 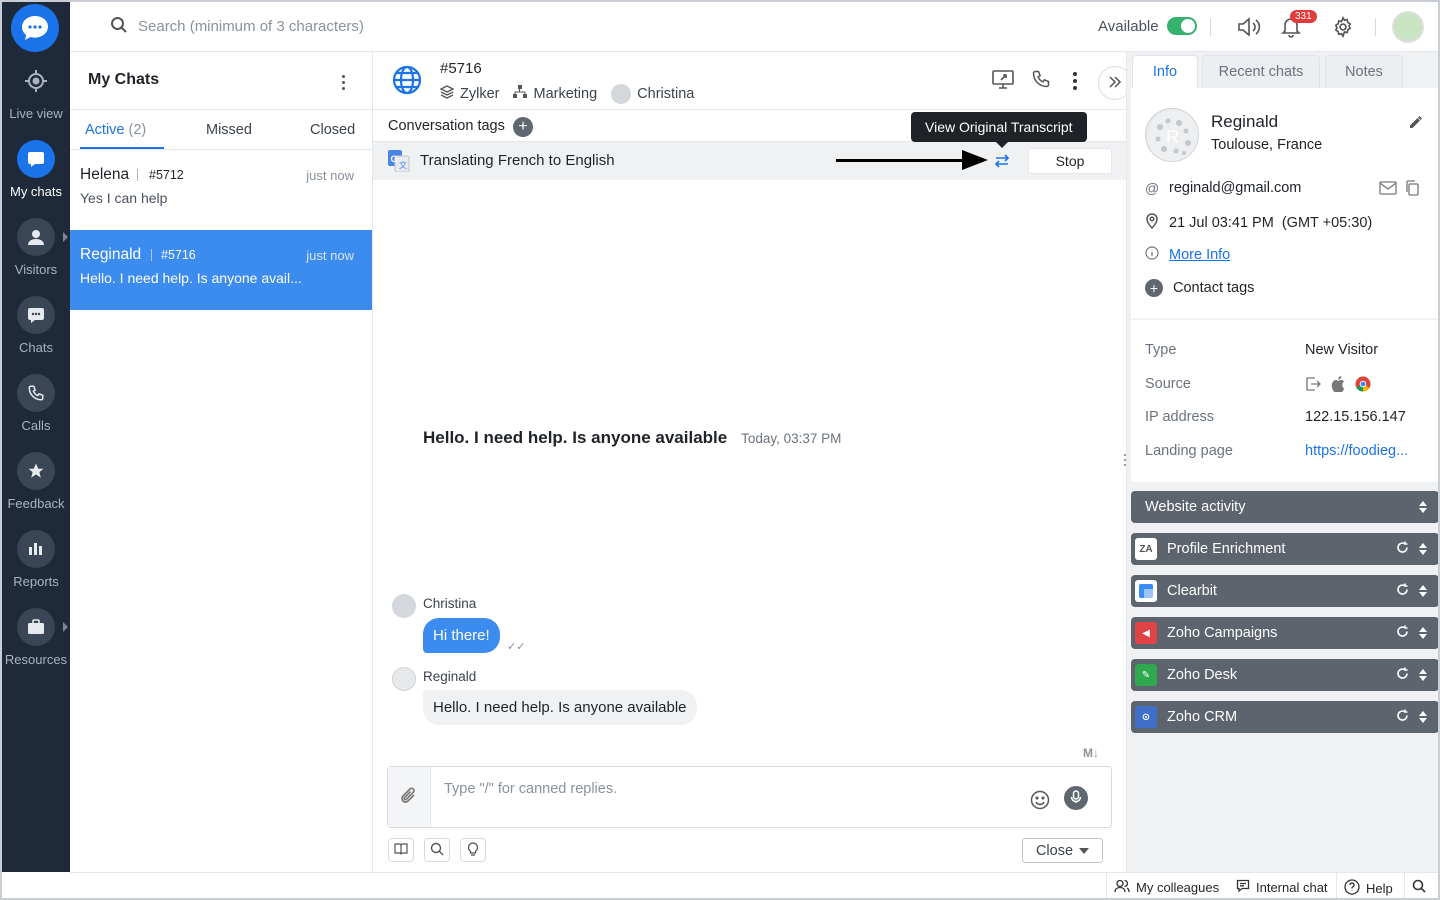 I want to click on contact-tags-row: + Contact tags, so click(x=1199, y=288).